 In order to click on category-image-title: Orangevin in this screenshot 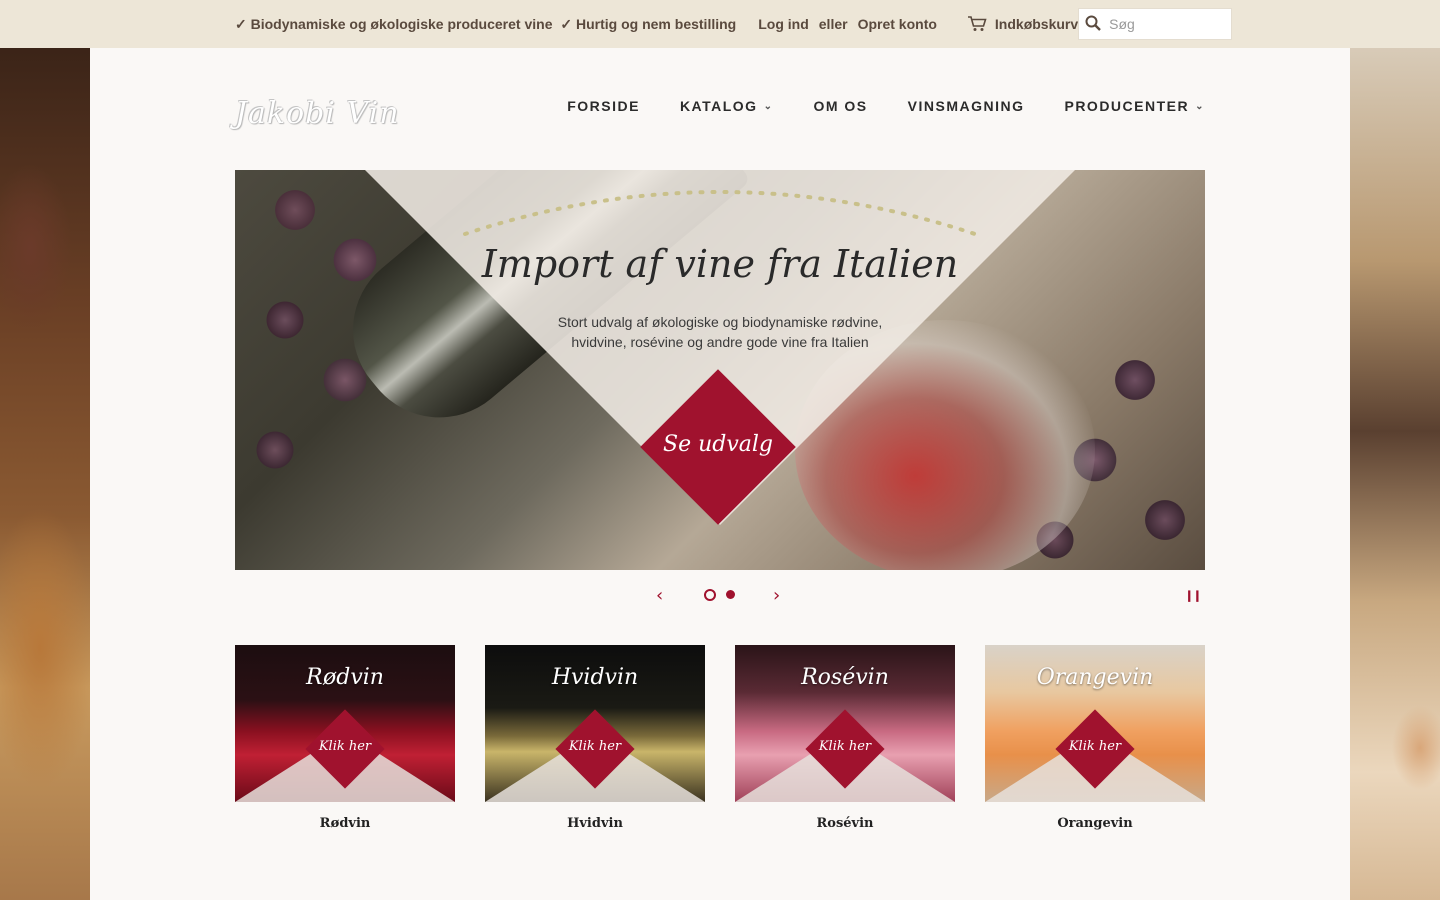, I will do `click(1095, 677)`.